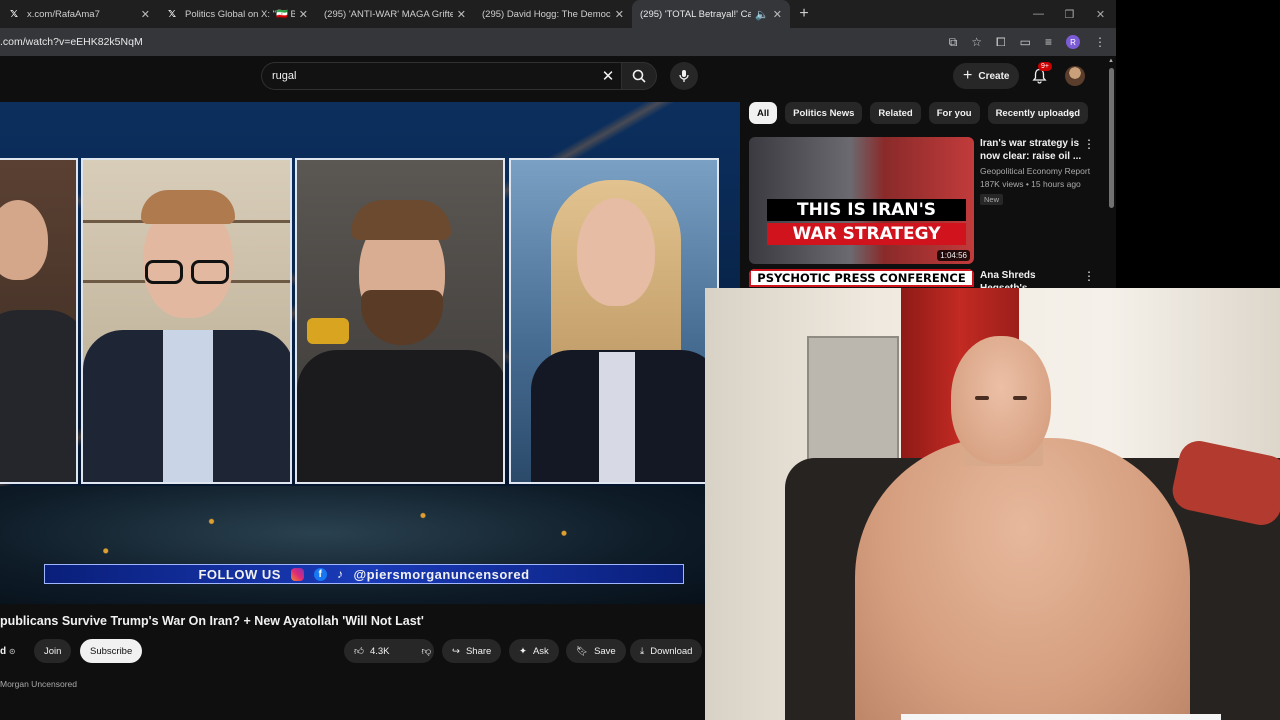  I want to click on side-panel-icon: ▭, so click(1025, 42).